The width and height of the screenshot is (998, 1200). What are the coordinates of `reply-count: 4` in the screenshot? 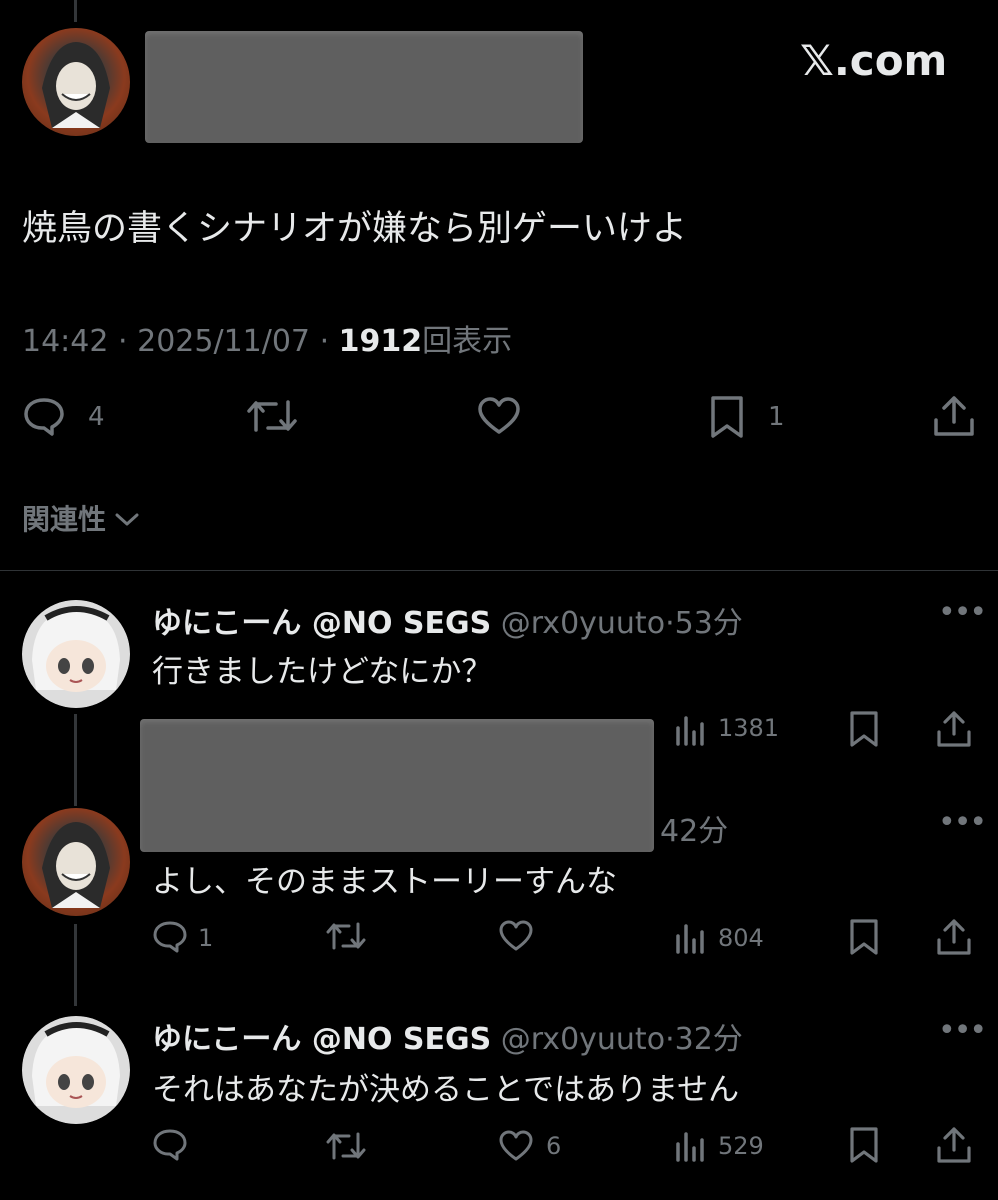 It's located at (96, 417).